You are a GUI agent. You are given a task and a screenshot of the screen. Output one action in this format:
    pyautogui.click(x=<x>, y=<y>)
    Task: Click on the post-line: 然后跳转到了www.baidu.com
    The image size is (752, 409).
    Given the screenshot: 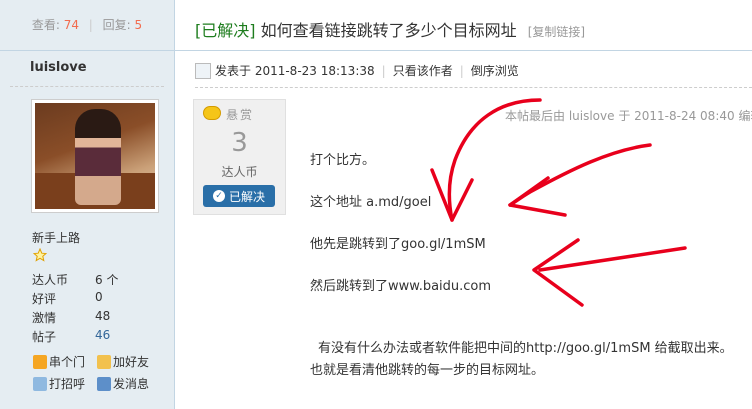 What is the action you would take?
    pyautogui.click(x=401, y=286)
    